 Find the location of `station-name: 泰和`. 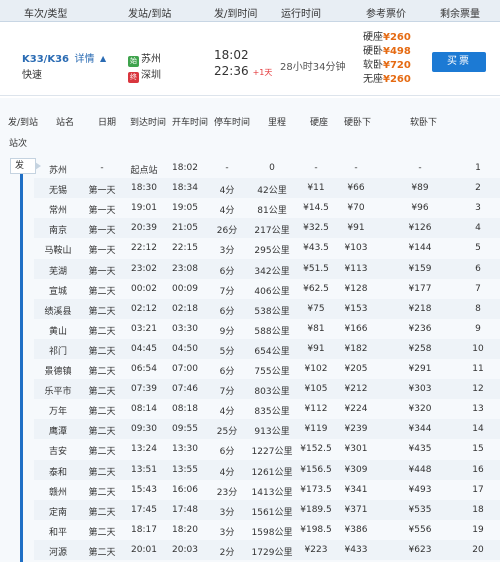

station-name: 泰和 is located at coordinates (58, 472).